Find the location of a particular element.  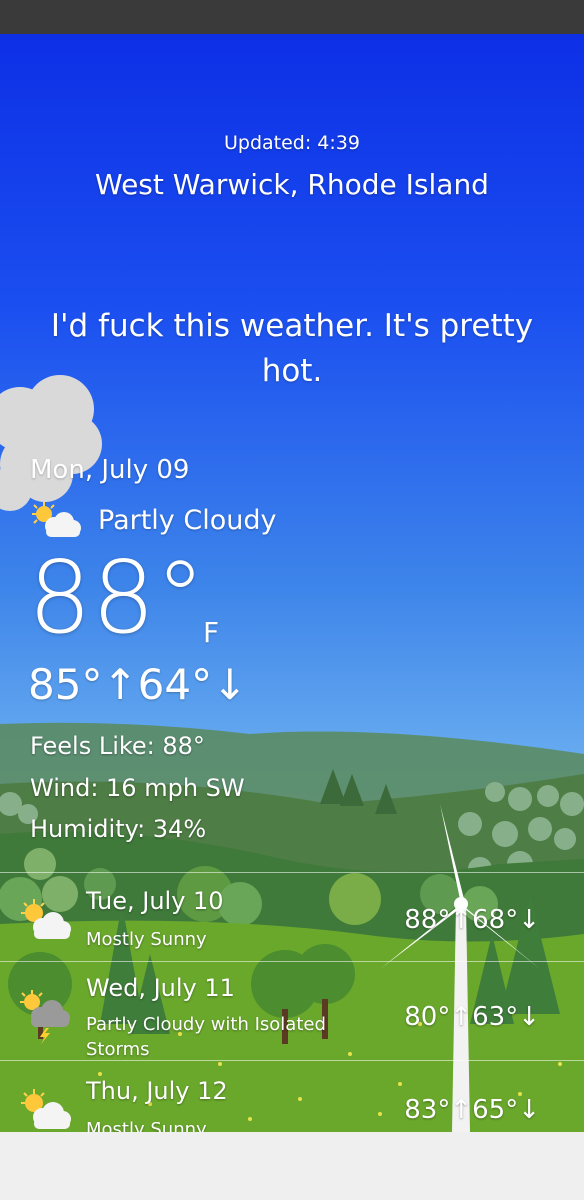

cloud-illustration is located at coordinates (51, 443).